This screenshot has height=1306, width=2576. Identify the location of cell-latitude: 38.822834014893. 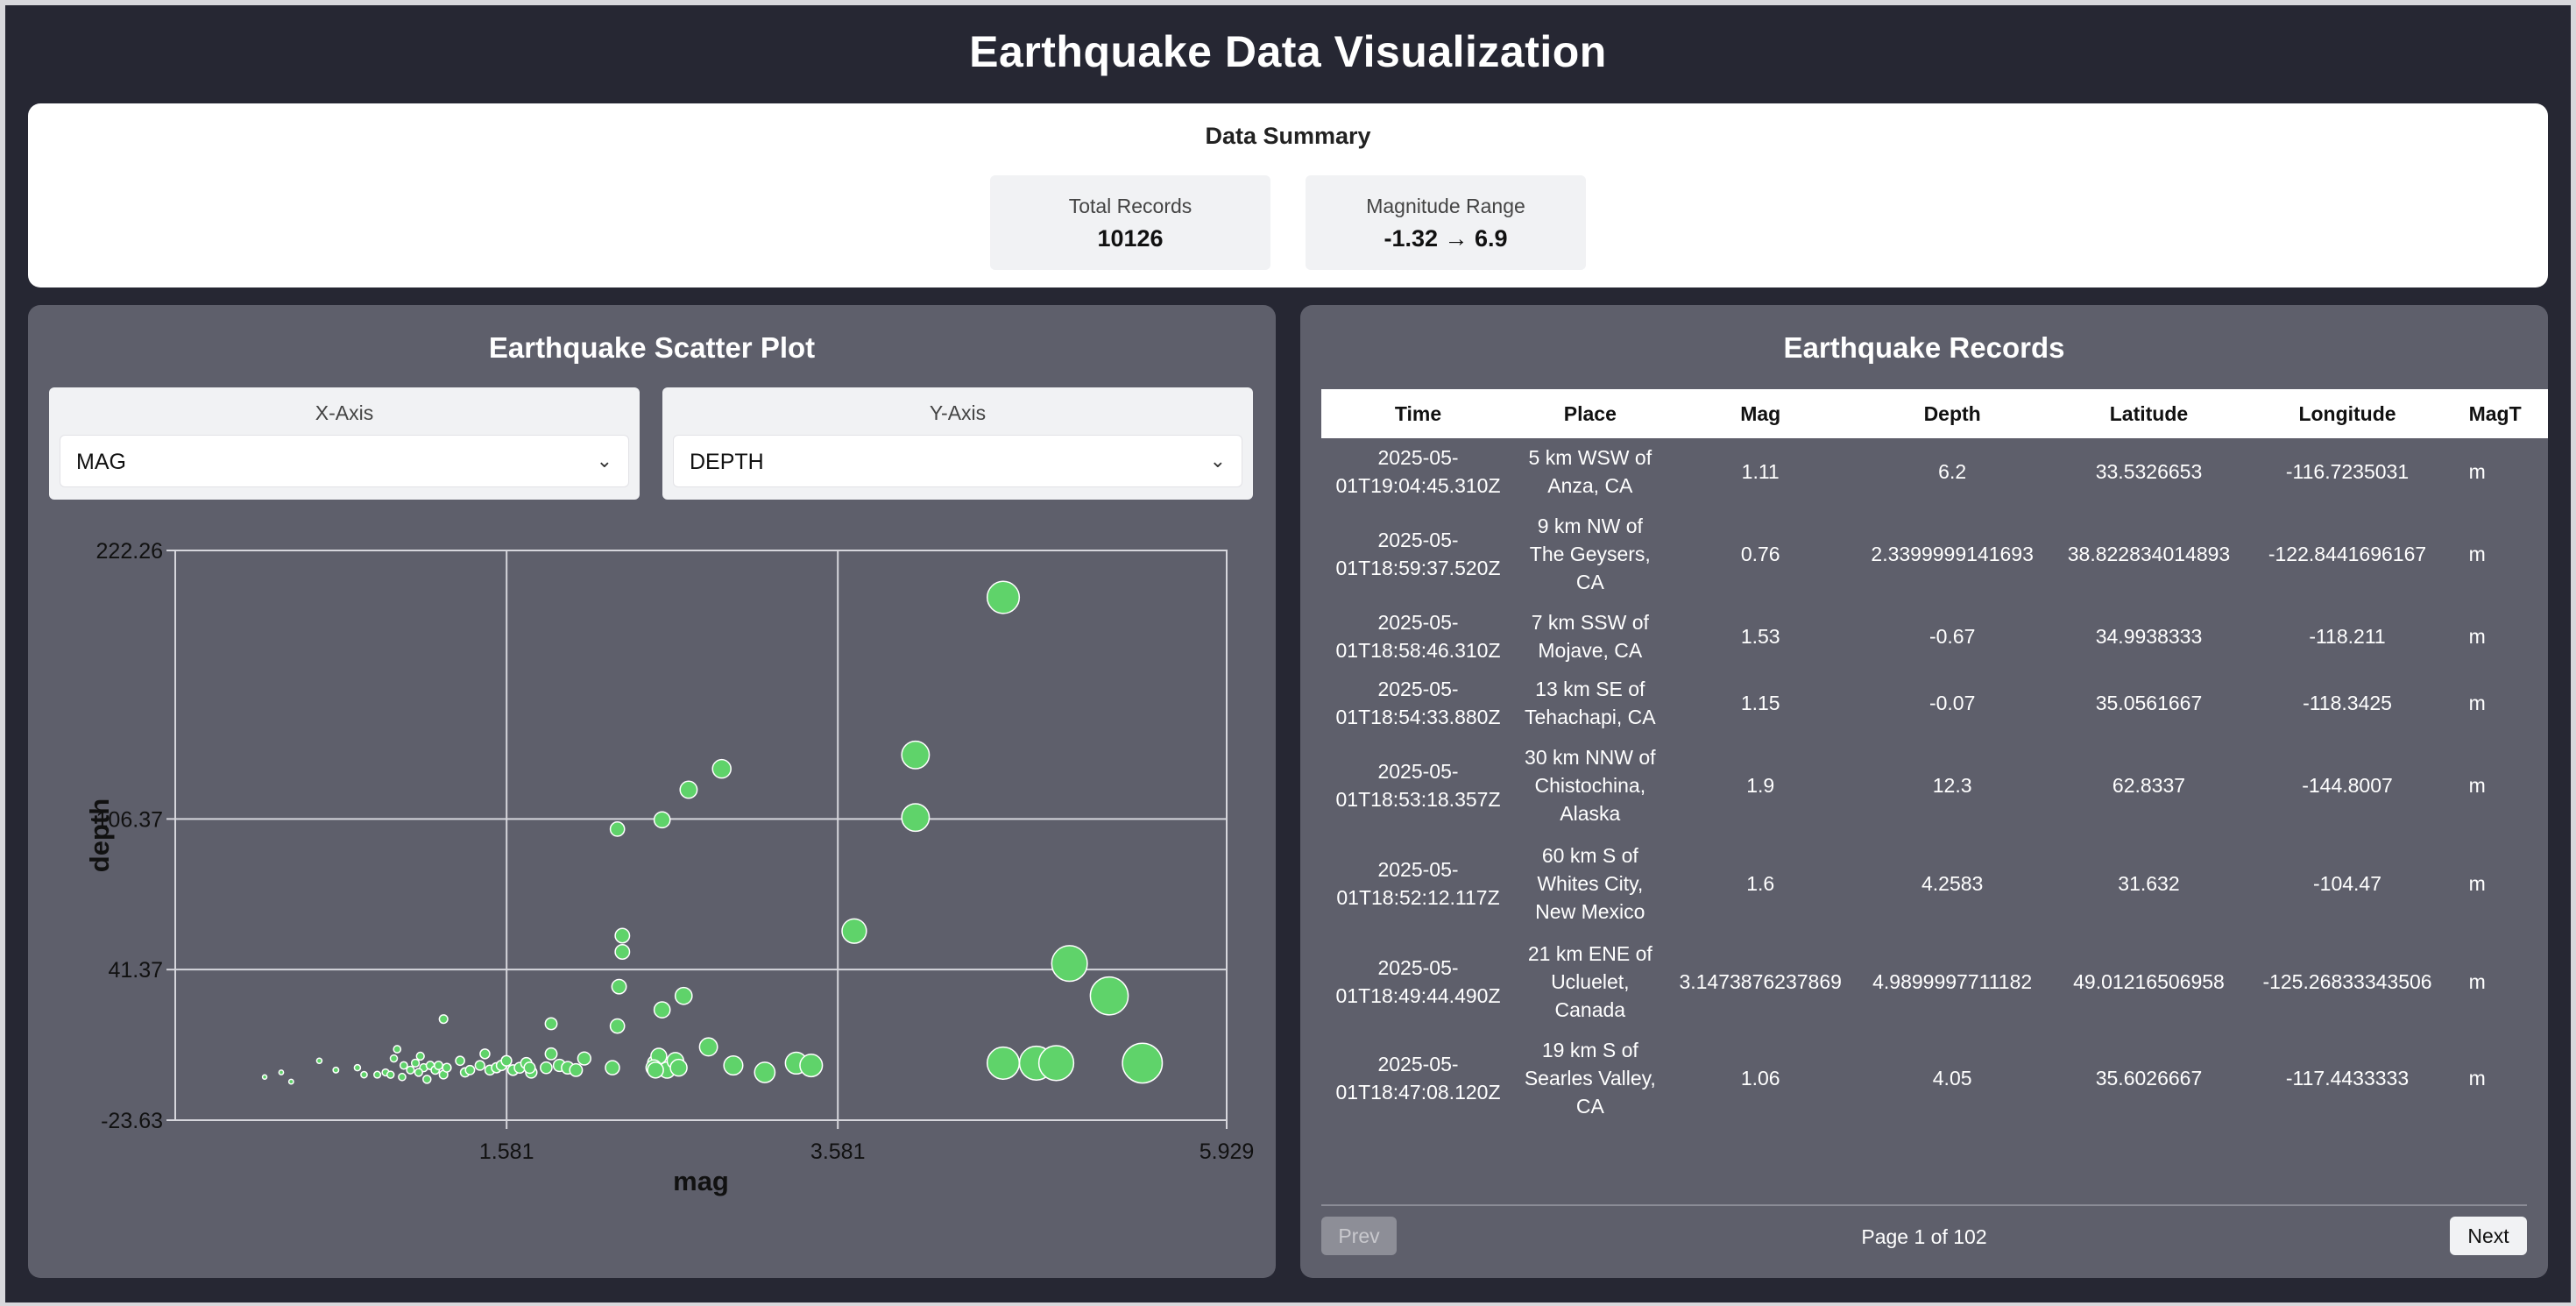
(2149, 554).